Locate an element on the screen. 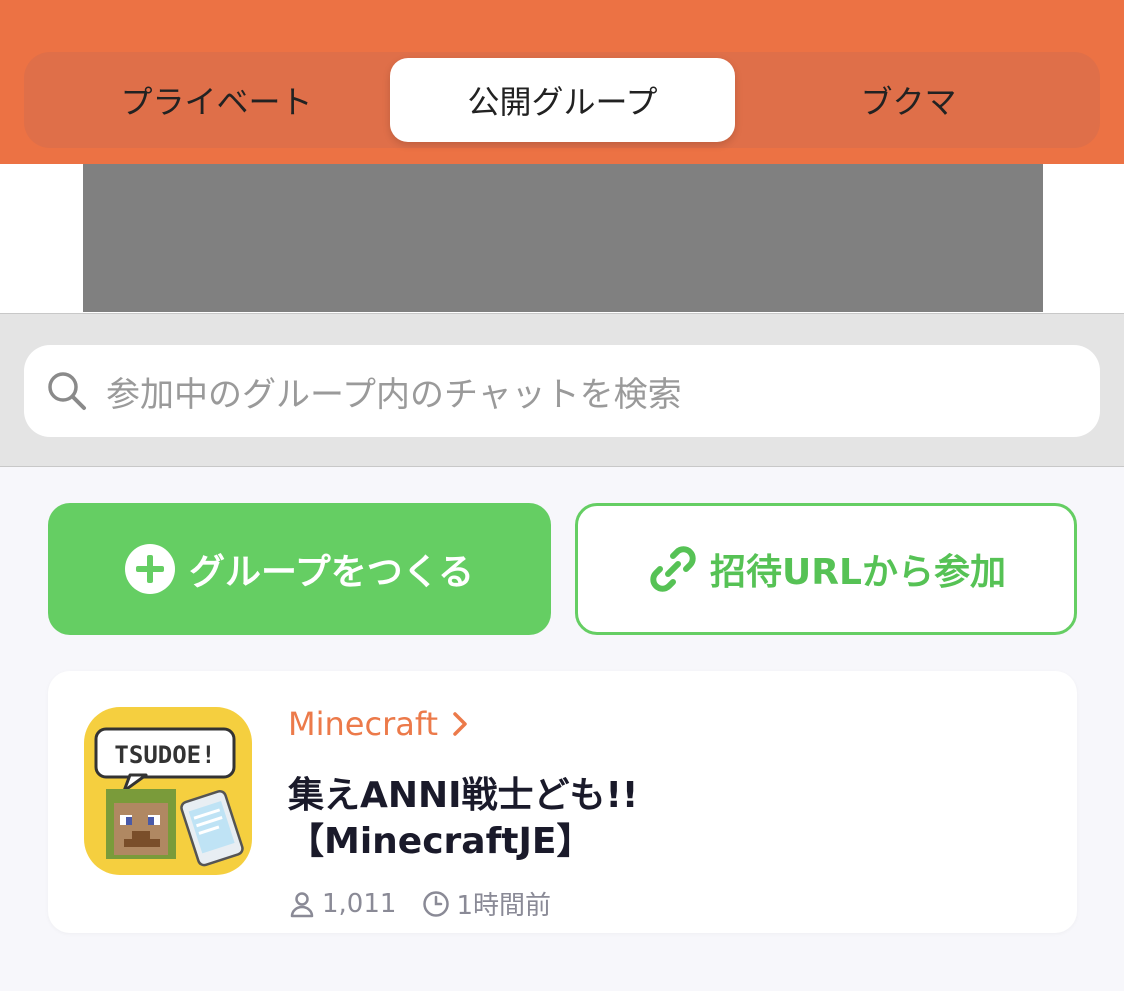 The width and height of the screenshot is (1124, 991). tab-public-groups: 公開グループ is located at coordinates (562, 100).